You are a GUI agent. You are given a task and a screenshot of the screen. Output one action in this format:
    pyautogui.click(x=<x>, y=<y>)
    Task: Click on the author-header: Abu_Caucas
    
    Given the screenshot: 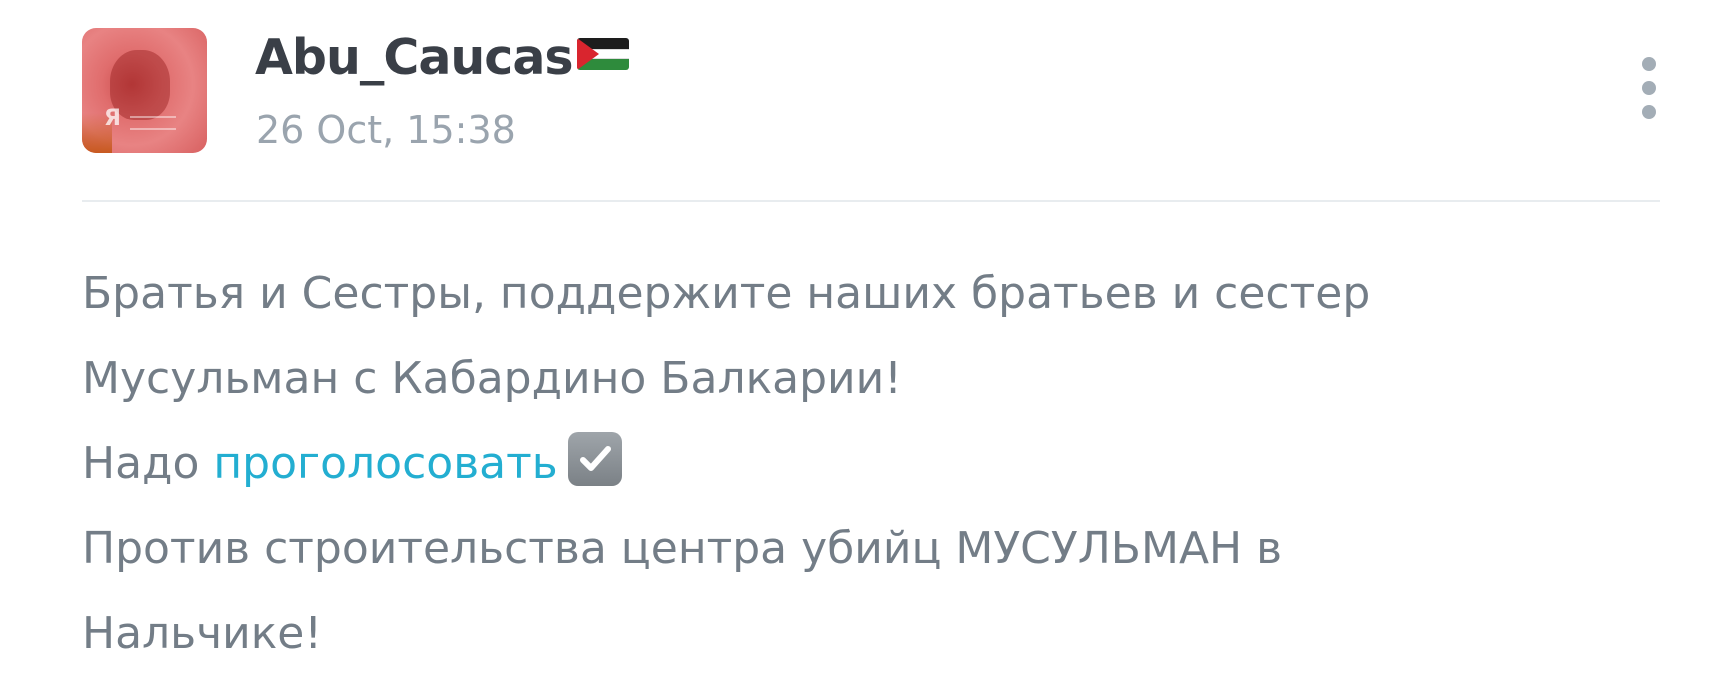 What is the action you would take?
    pyautogui.click(x=442, y=57)
    